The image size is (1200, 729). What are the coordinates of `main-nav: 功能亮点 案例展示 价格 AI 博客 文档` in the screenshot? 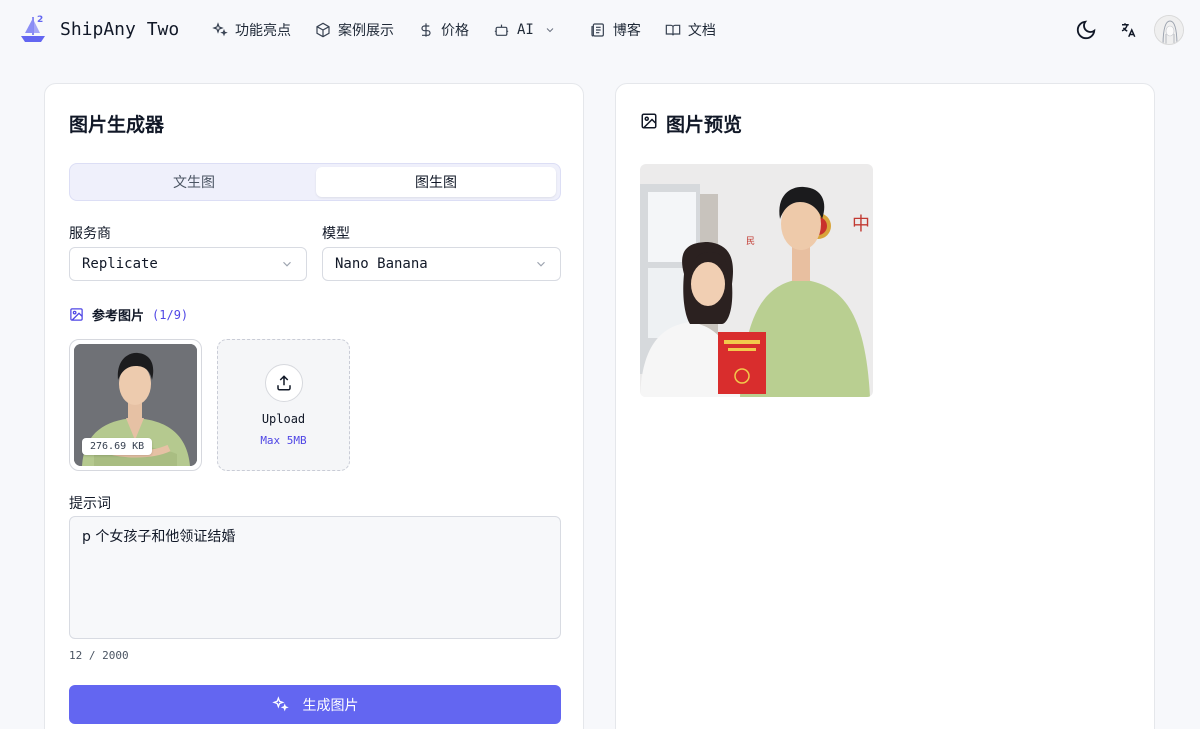 It's located at (476, 30).